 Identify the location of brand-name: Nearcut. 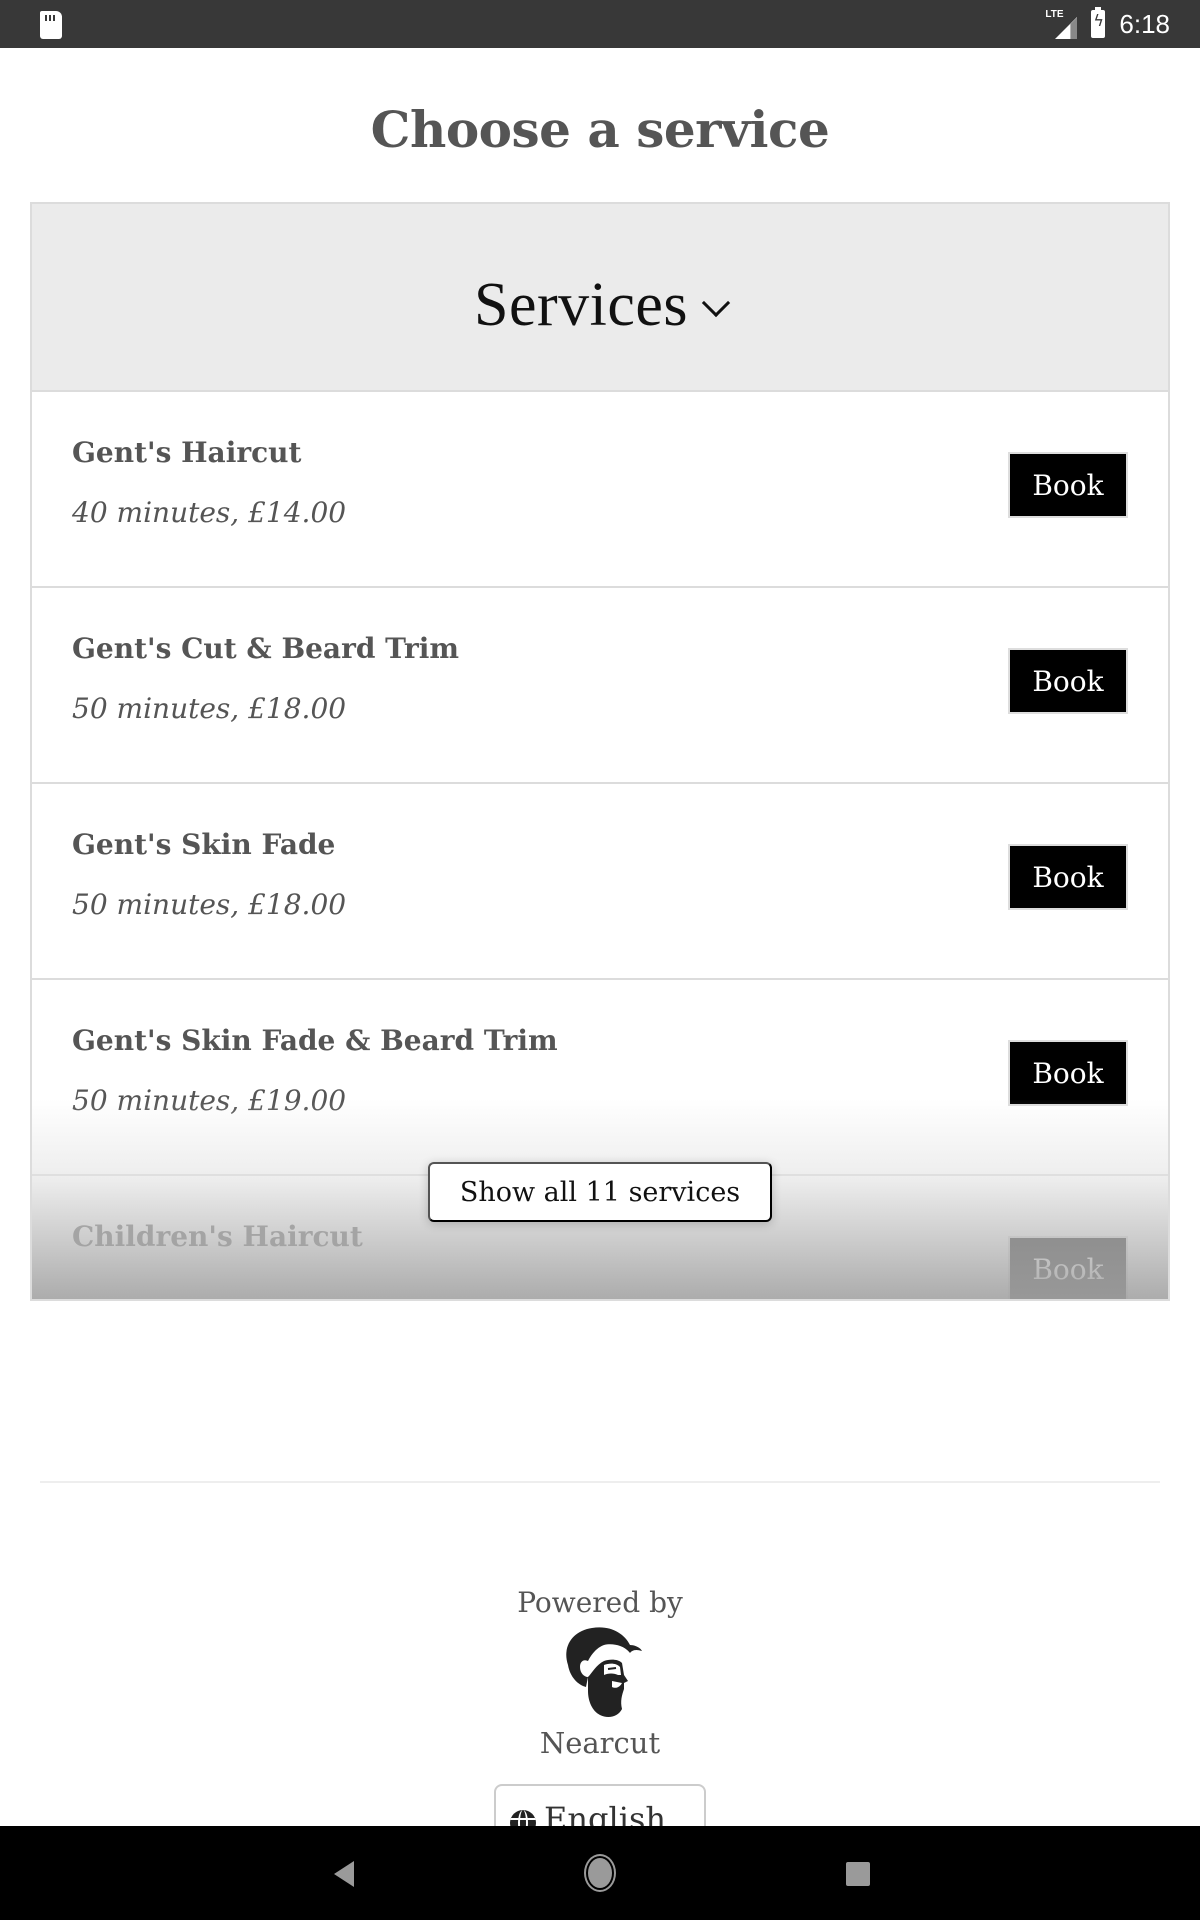
(600, 1743).